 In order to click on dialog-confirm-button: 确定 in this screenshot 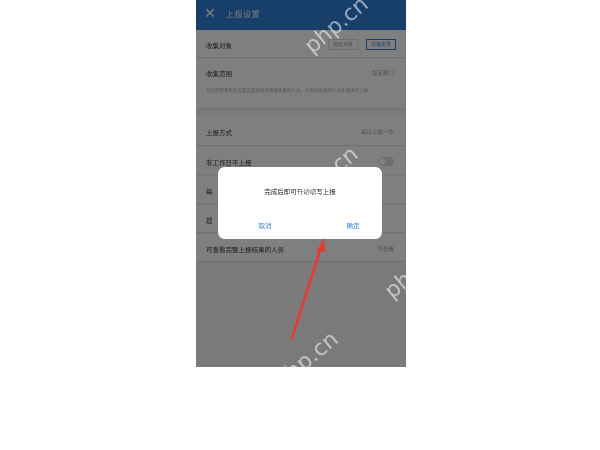, I will do `click(353, 225)`.